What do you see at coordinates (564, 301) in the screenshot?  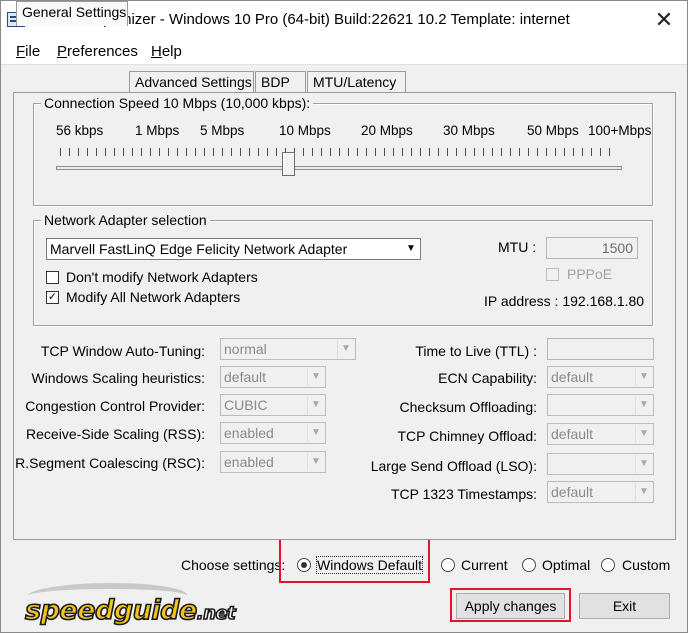 I see `ip-address-label: IP address : 192.168.1.80` at bounding box center [564, 301].